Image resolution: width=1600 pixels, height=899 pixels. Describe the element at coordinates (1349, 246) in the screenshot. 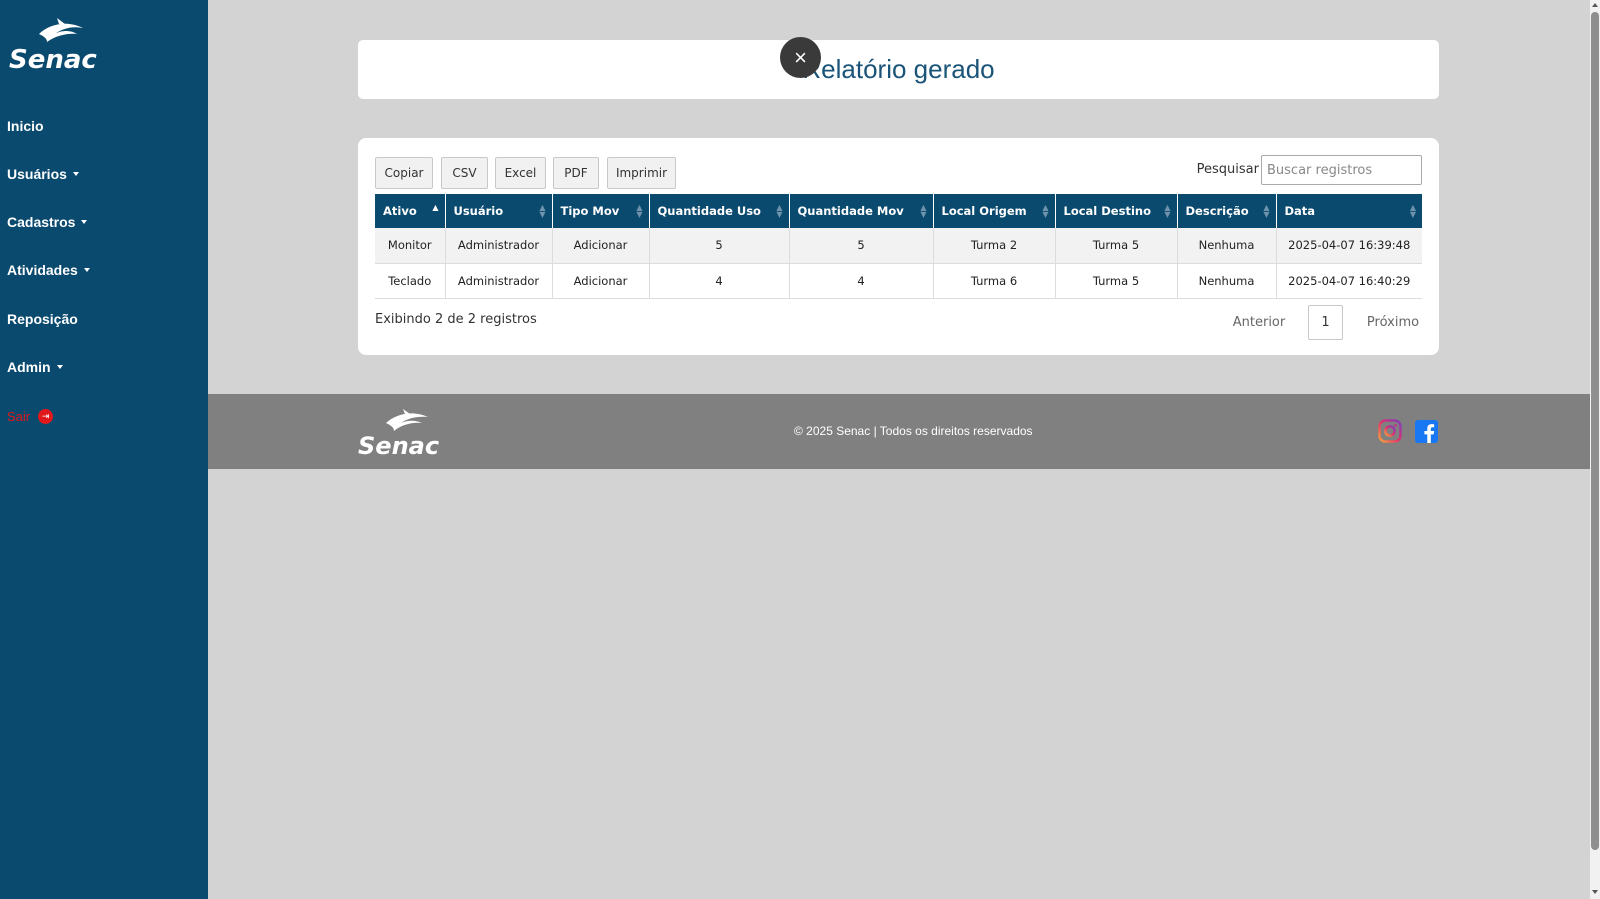

I see `table-cell: 2025-04-07 16:39:48` at that location.